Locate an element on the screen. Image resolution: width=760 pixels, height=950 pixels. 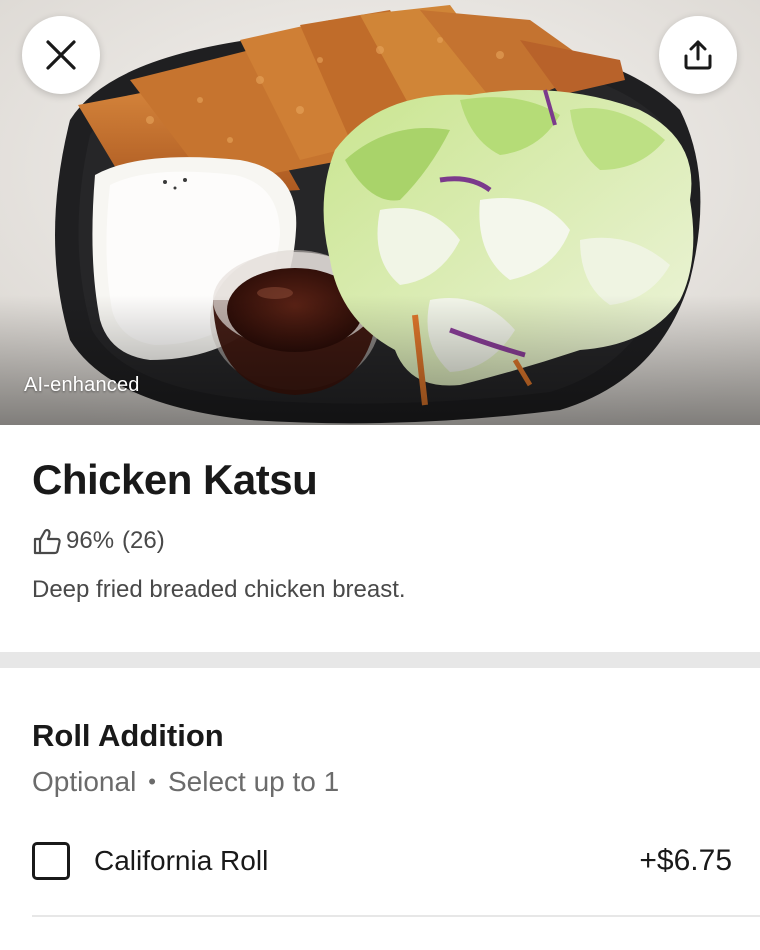
share-button is located at coordinates (698, 55).